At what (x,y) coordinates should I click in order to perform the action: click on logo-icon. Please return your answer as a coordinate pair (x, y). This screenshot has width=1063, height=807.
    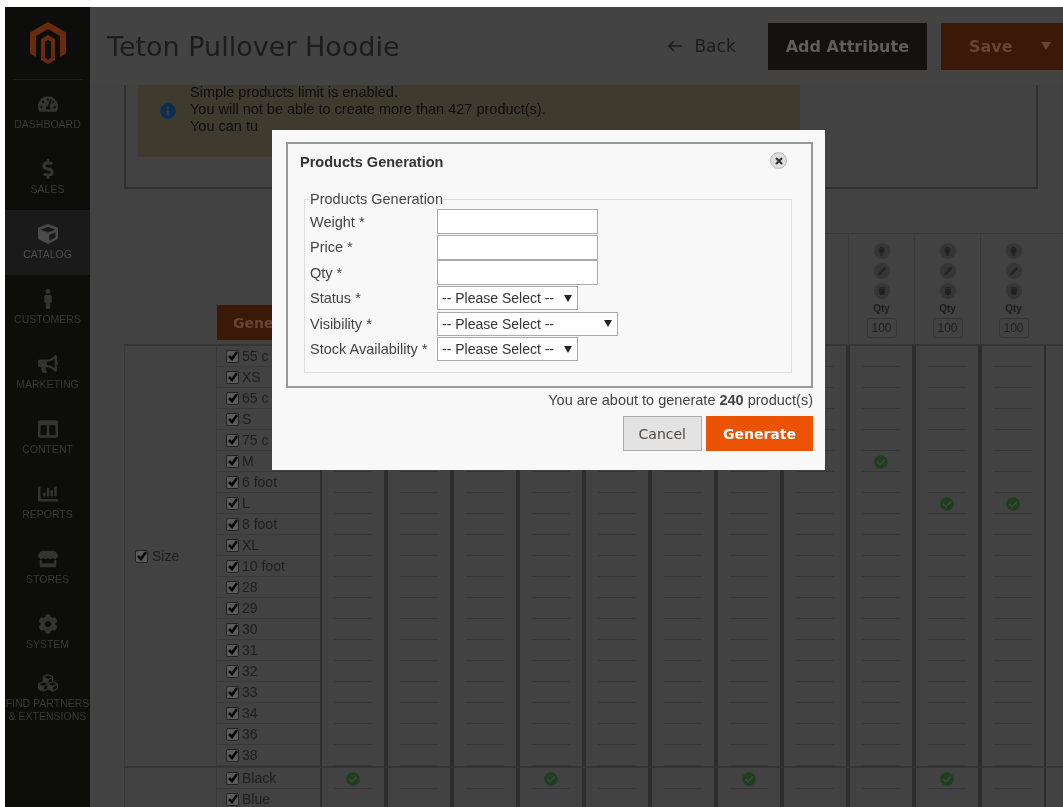
    Looking at the image, I should click on (47, 43).